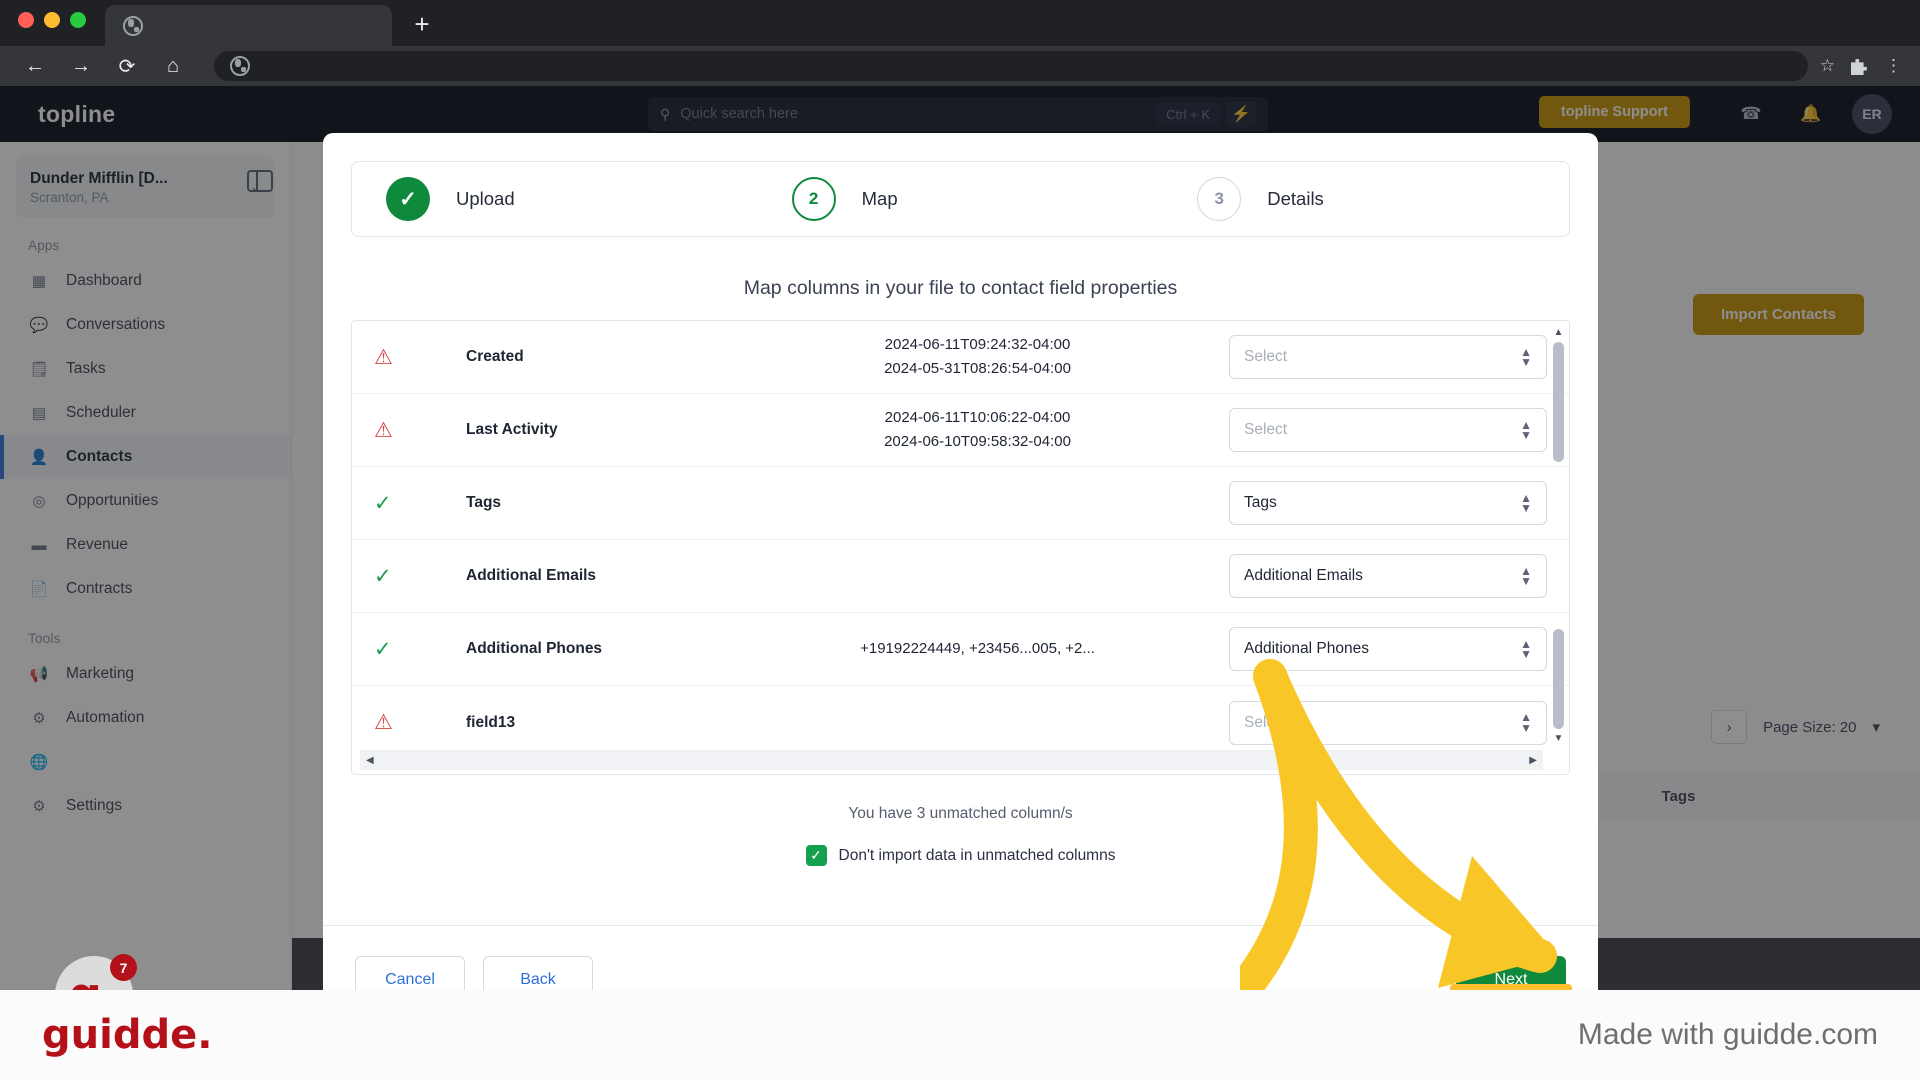 The height and width of the screenshot is (1080, 1920). Describe the element at coordinates (495, 356) in the screenshot. I see `source-column-name: Created` at that location.